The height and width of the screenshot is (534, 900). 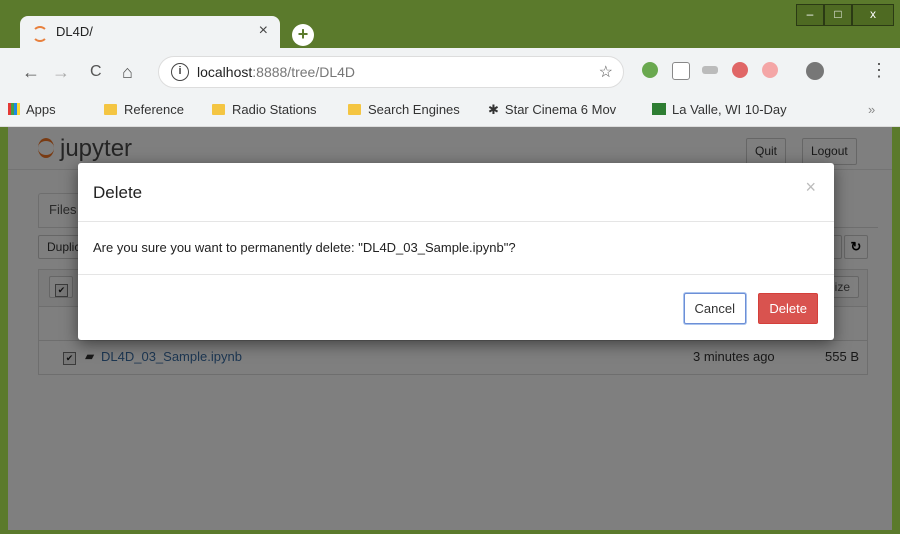 What do you see at coordinates (810, 15) in the screenshot?
I see `minimize-button: –` at bounding box center [810, 15].